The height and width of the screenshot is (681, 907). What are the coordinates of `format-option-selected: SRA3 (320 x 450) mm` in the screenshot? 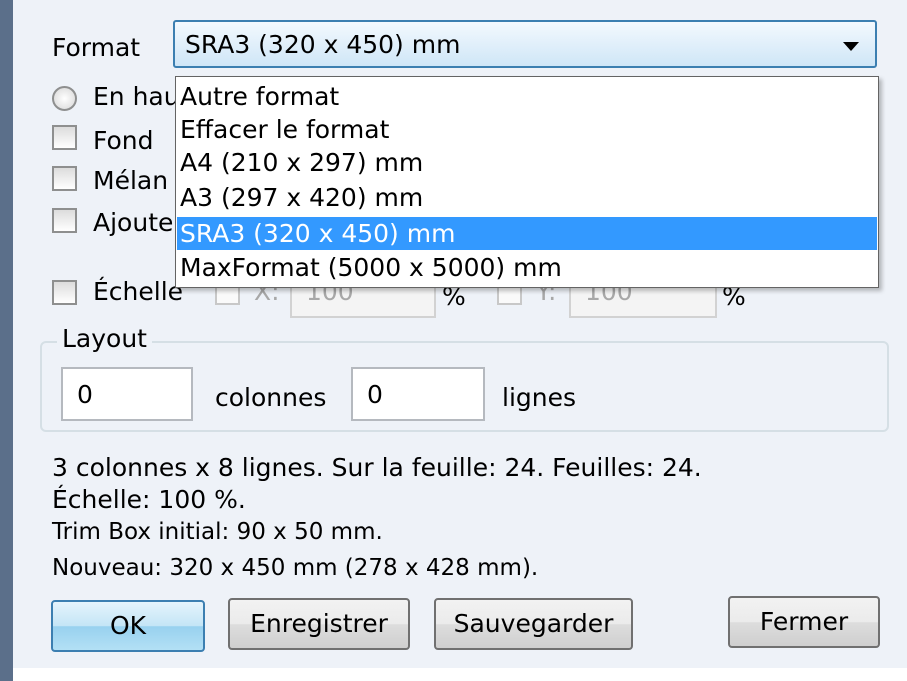 It's located at (527, 233).